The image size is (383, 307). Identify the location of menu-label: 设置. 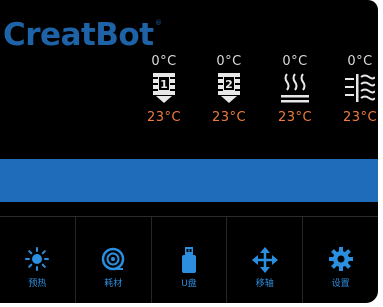
(340, 284).